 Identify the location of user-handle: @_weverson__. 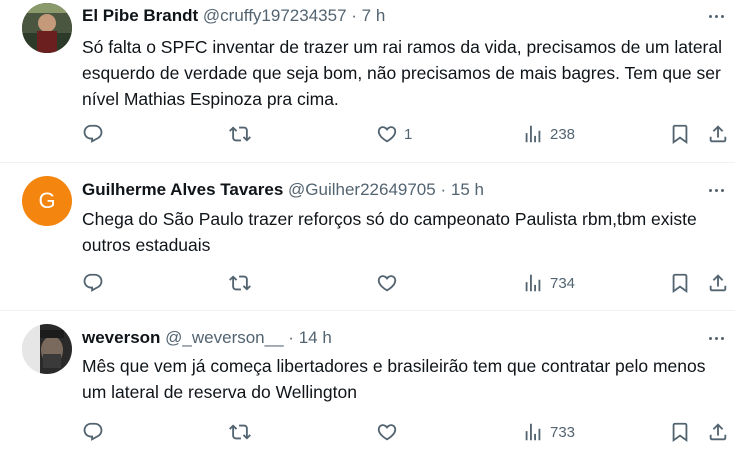
(224, 337).